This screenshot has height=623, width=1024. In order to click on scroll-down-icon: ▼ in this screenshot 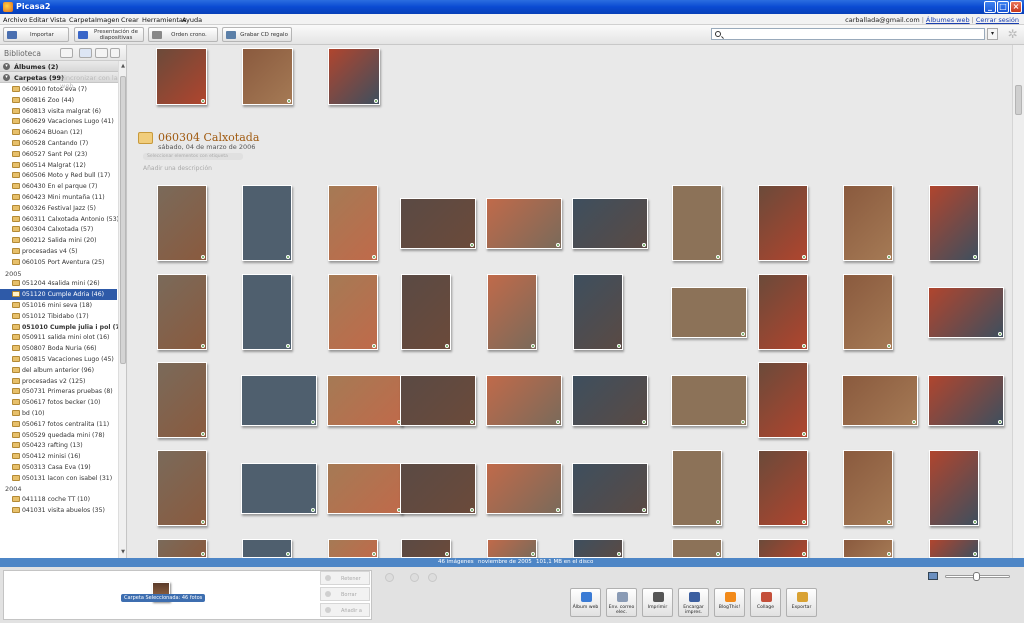, I will do `click(123, 552)`.